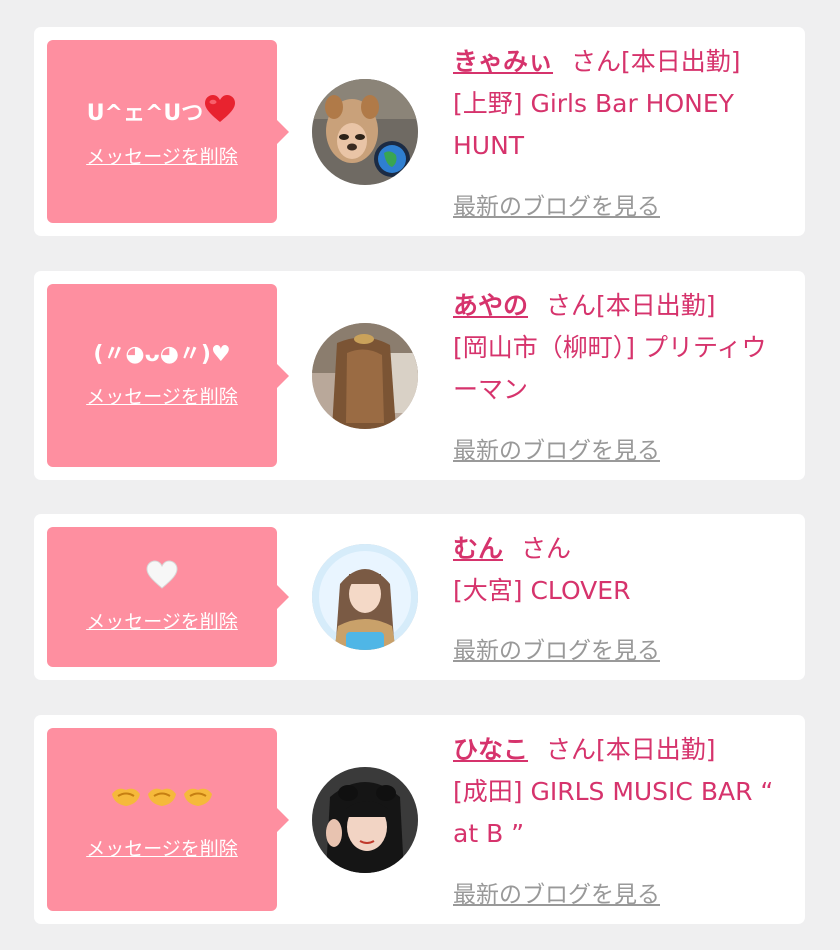 The width and height of the screenshot is (840, 950). I want to click on cast-status: さん, so click(546, 548).